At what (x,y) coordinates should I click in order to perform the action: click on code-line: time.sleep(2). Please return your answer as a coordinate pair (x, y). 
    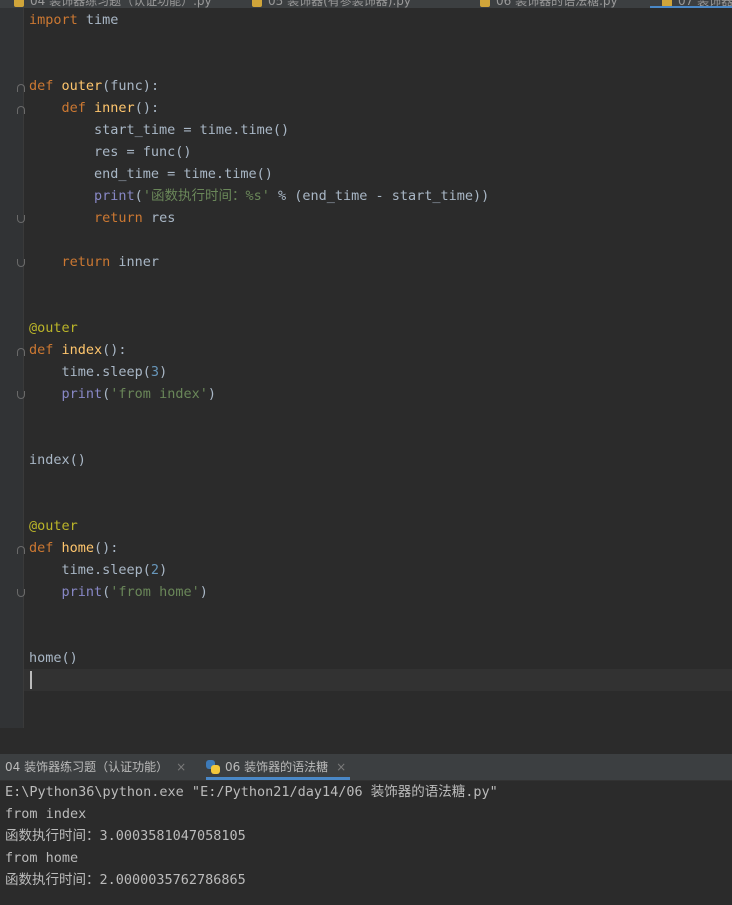
    Looking at the image, I should click on (98, 570).